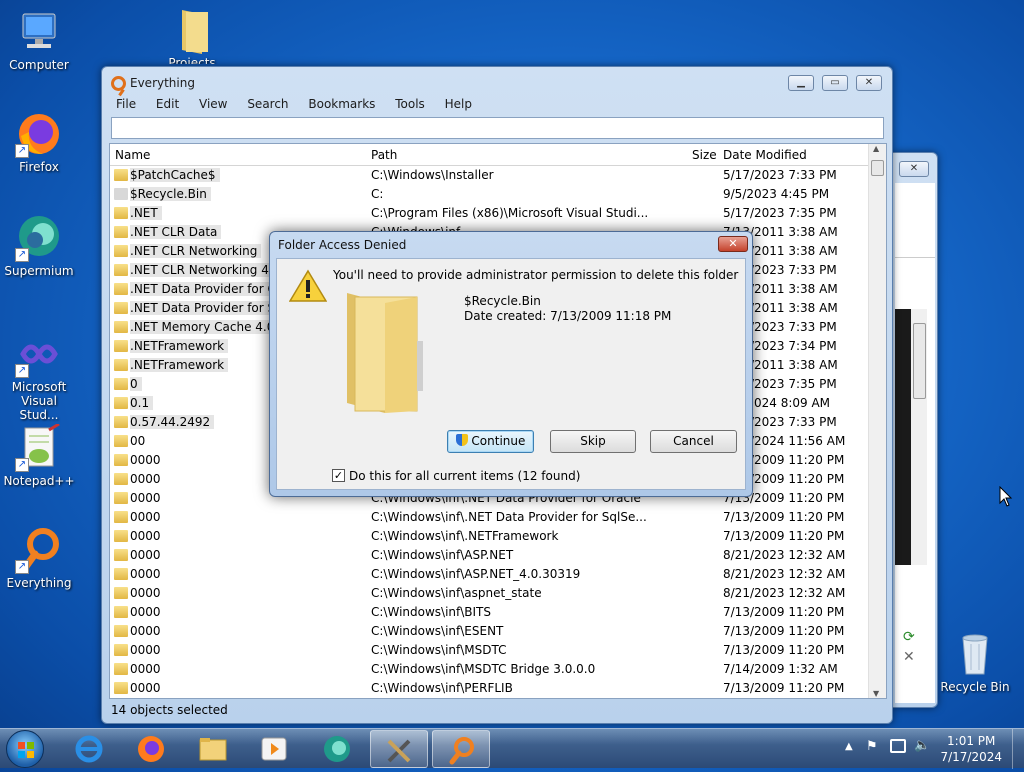  I want to click on search-input, so click(497, 128).